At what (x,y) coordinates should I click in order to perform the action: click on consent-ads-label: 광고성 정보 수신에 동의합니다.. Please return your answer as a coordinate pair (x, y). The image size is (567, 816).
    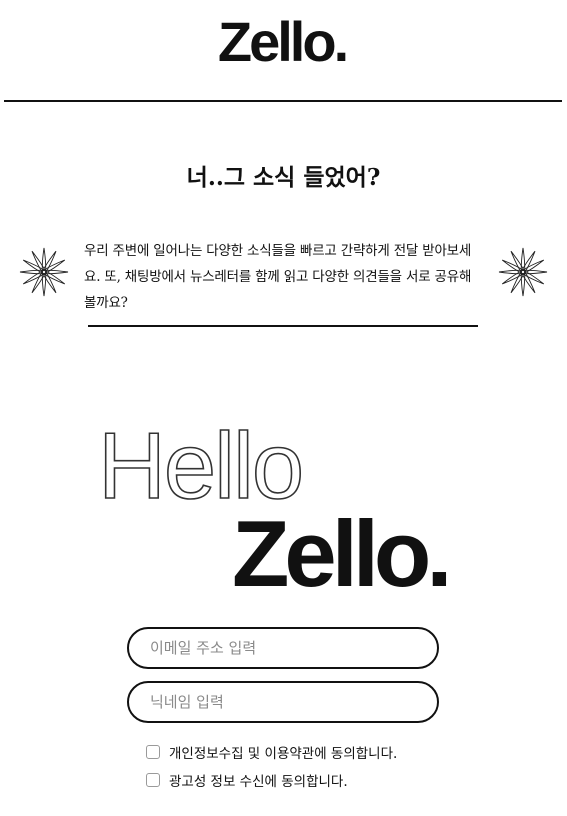
    Looking at the image, I should click on (258, 782).